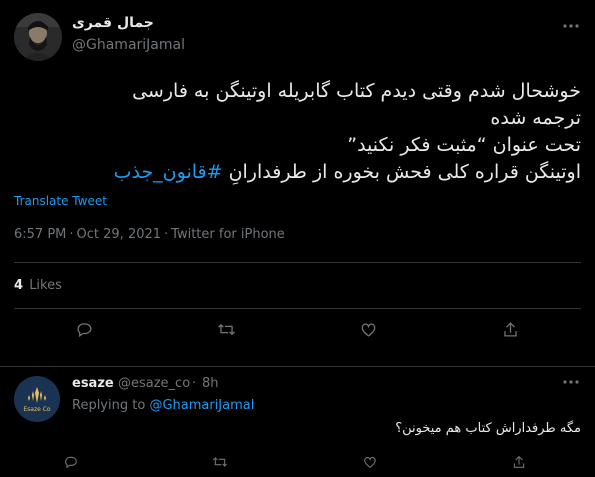 The image size is (595, 477). Describe the element at coordinates (113, 23) in the screenshot. I see `author-name: جمال قمری` at that location.